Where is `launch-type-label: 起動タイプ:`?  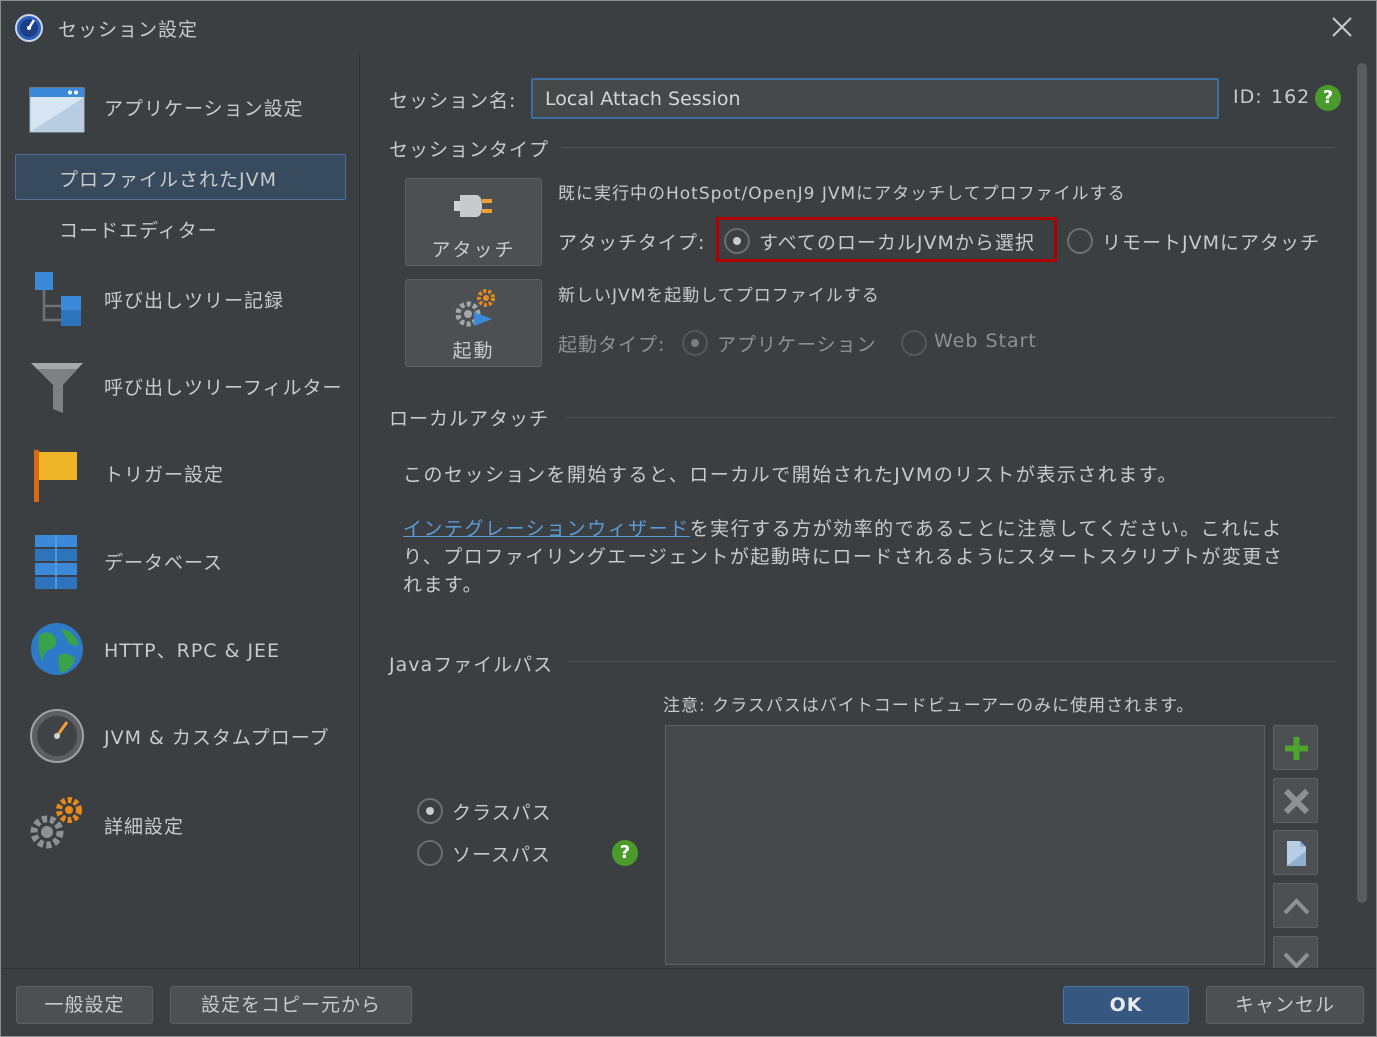 launch-type-label: 起動タイプ: is located at coordinates (612, 345).